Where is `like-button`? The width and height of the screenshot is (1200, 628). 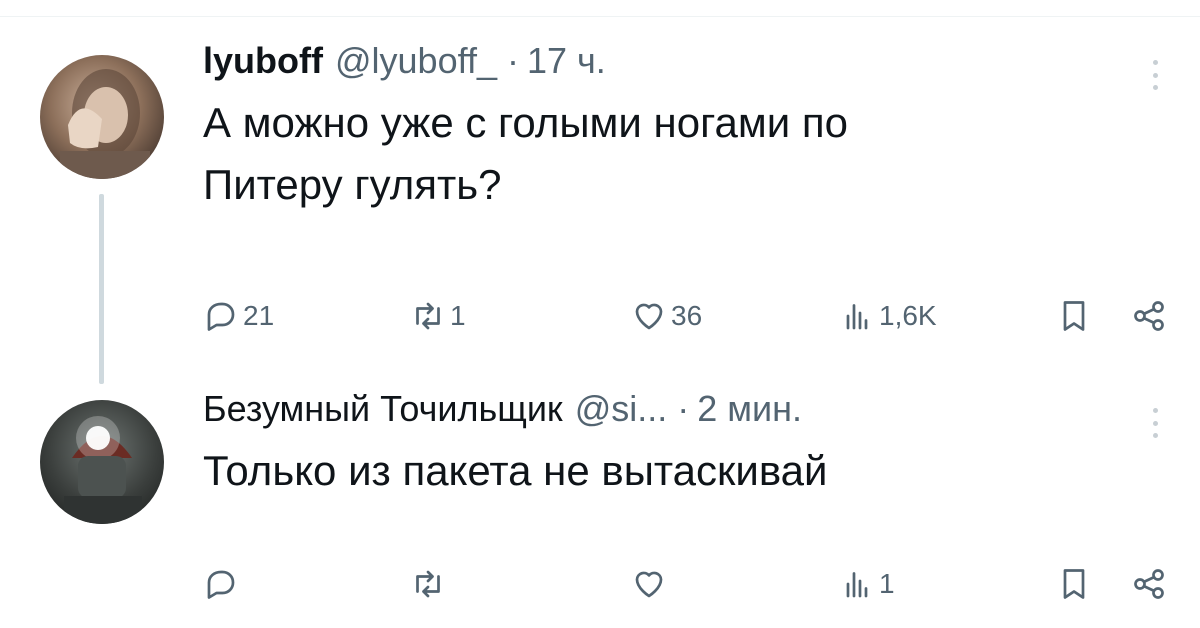
like-button is located at coordinates (651, 584).